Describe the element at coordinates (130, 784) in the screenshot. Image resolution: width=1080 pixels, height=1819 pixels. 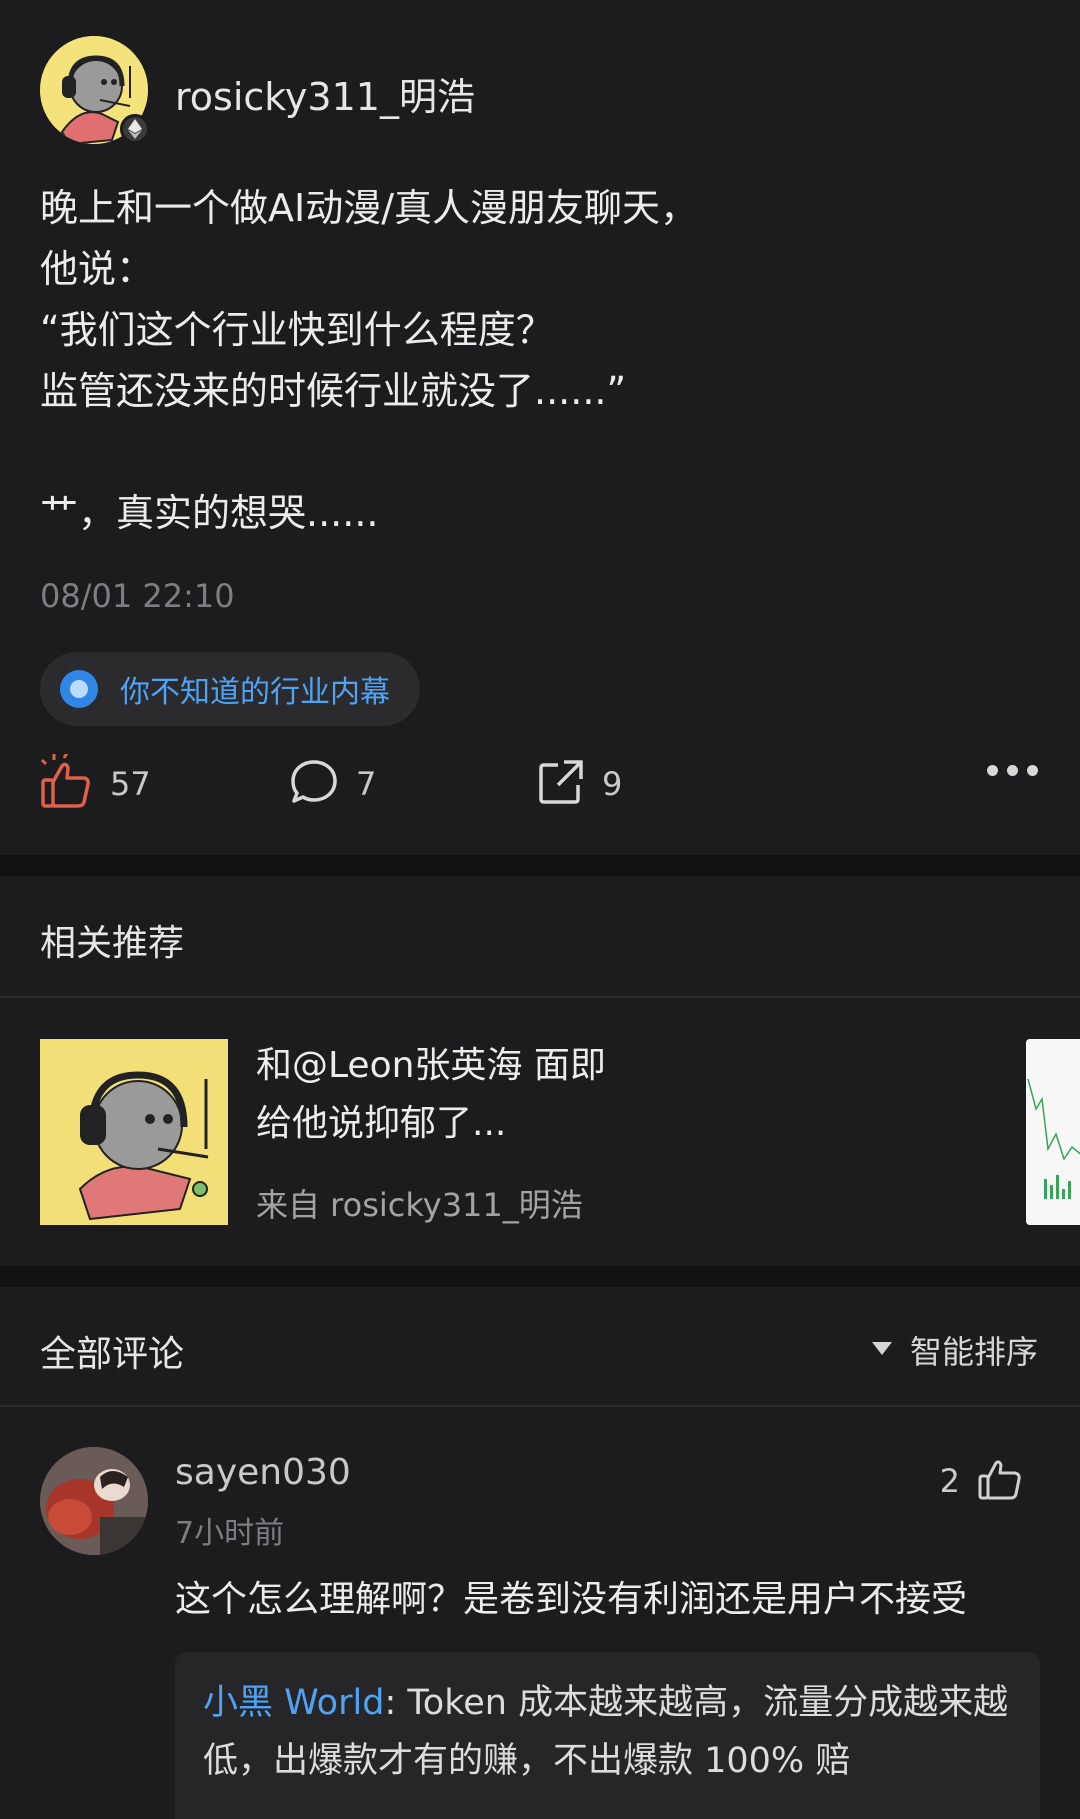
I see `like-count: 57` at that location.